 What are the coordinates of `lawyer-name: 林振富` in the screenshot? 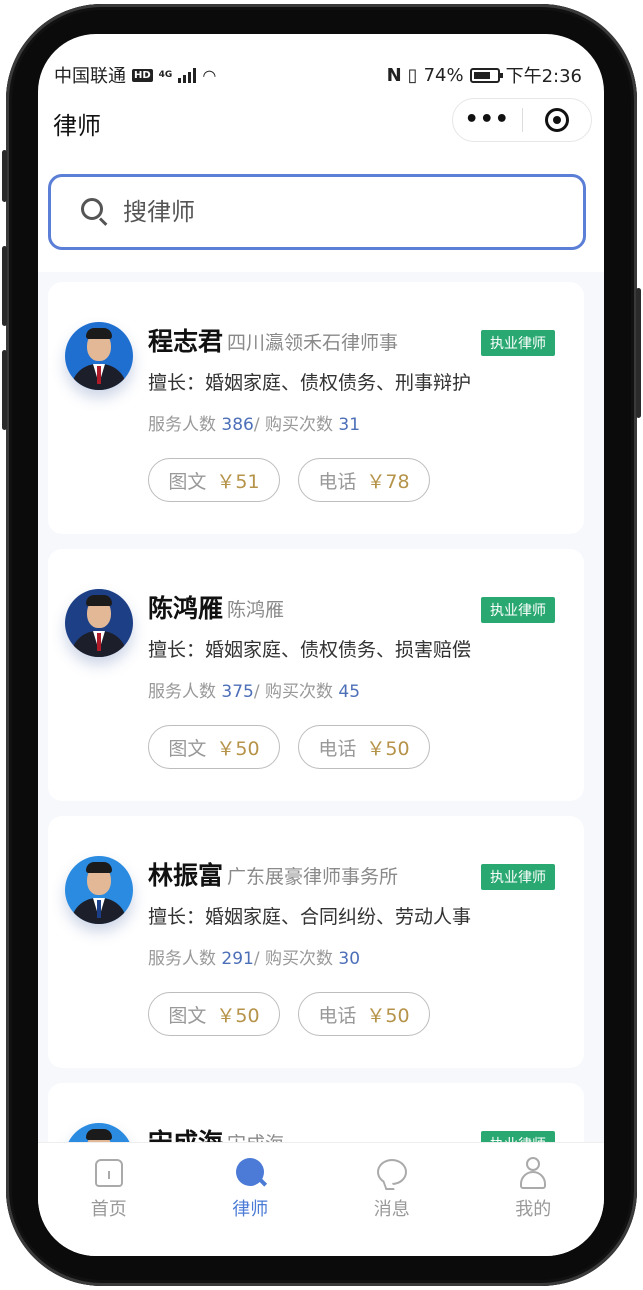 It's located at (186, 875).